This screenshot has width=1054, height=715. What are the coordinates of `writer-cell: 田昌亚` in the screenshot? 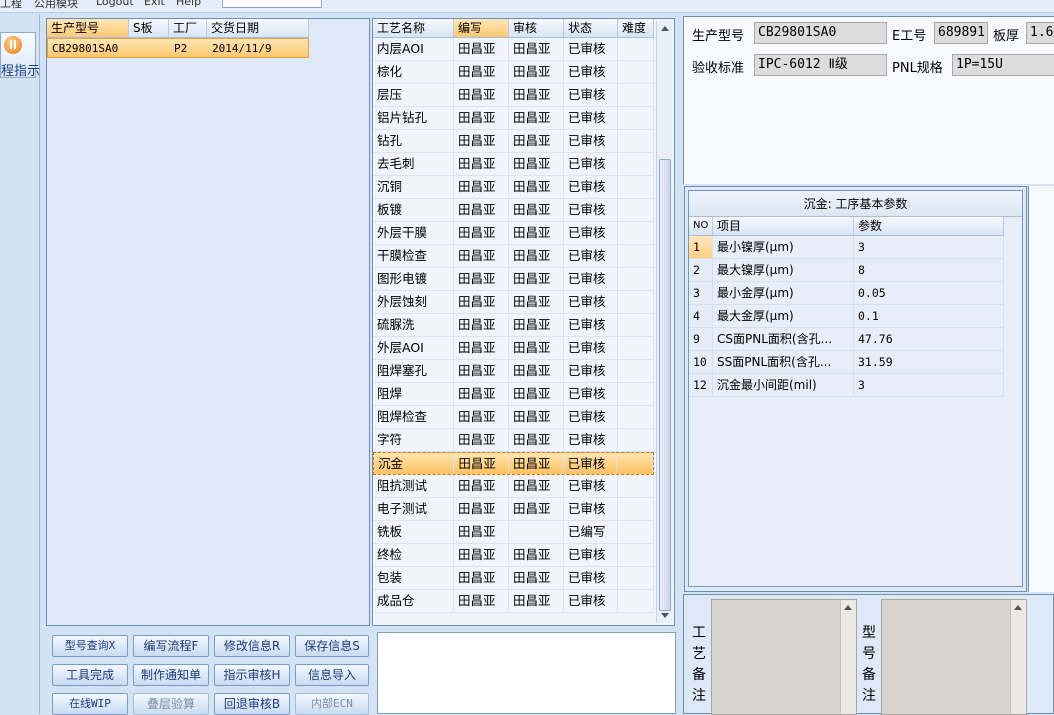 It's located at (481, 256).